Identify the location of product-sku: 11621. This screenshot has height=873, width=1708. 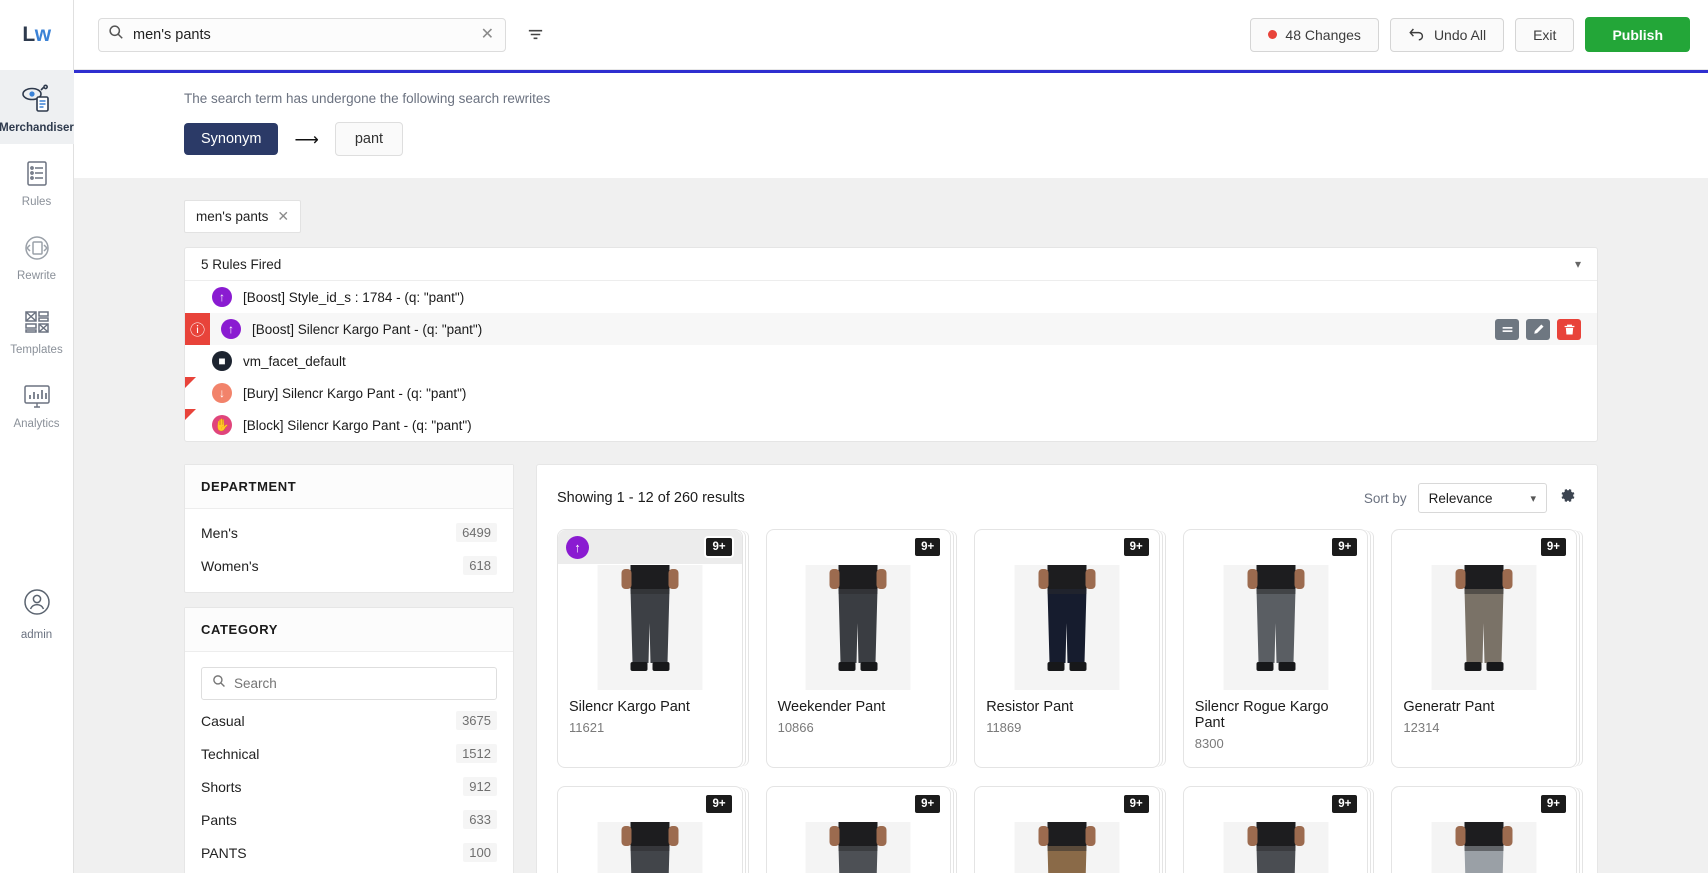
(587, 727).